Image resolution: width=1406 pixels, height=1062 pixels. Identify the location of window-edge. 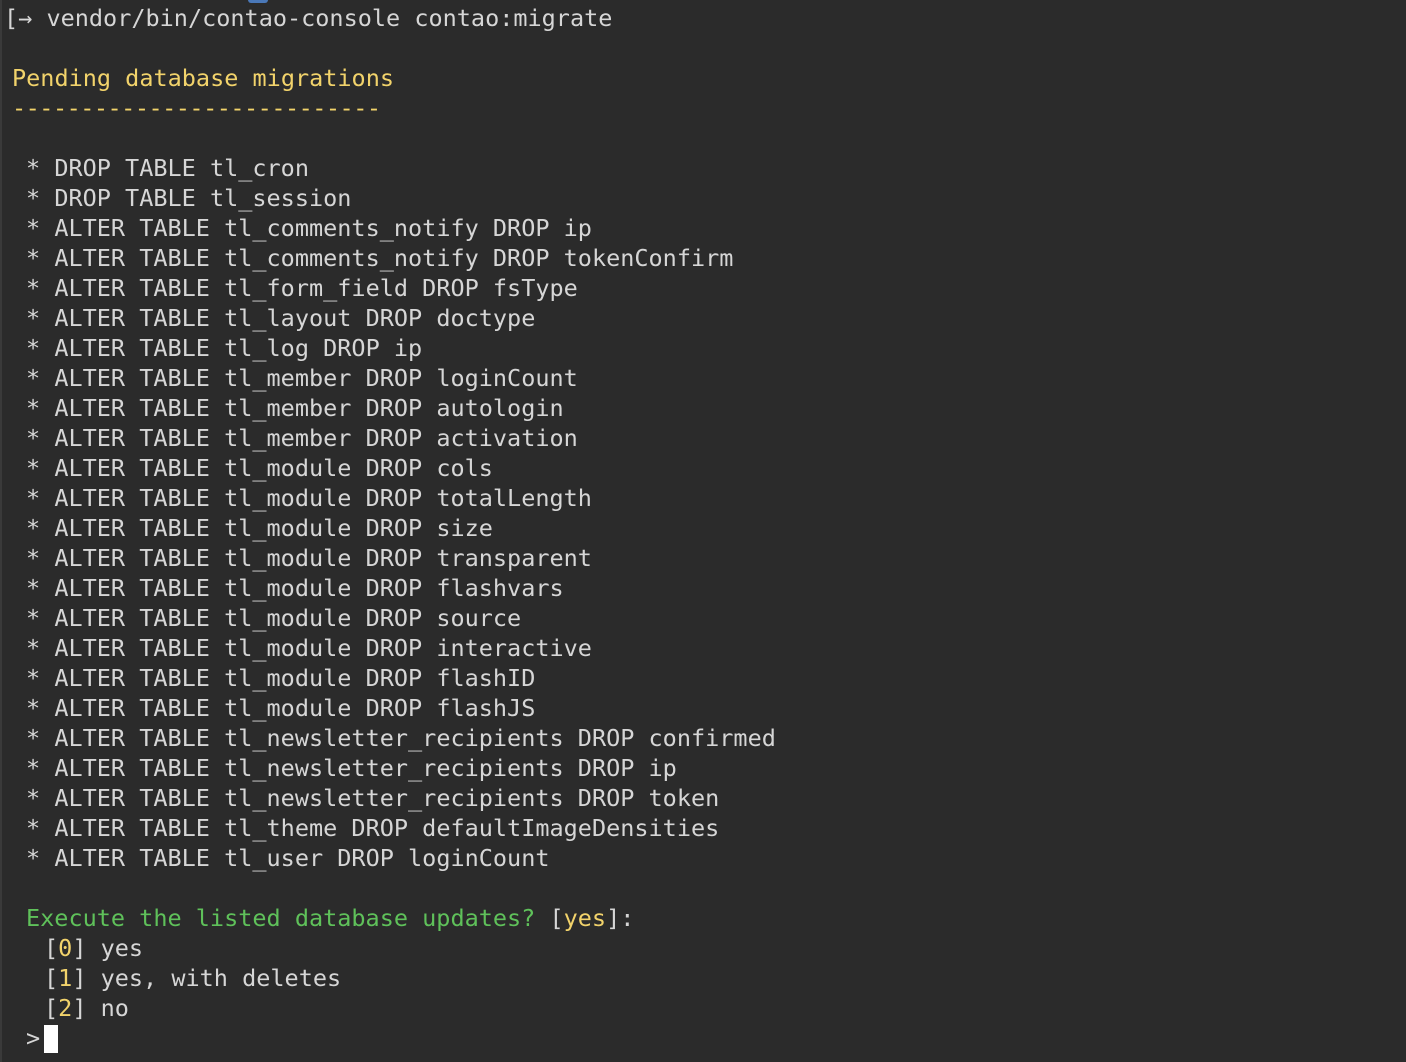
(1, 531).